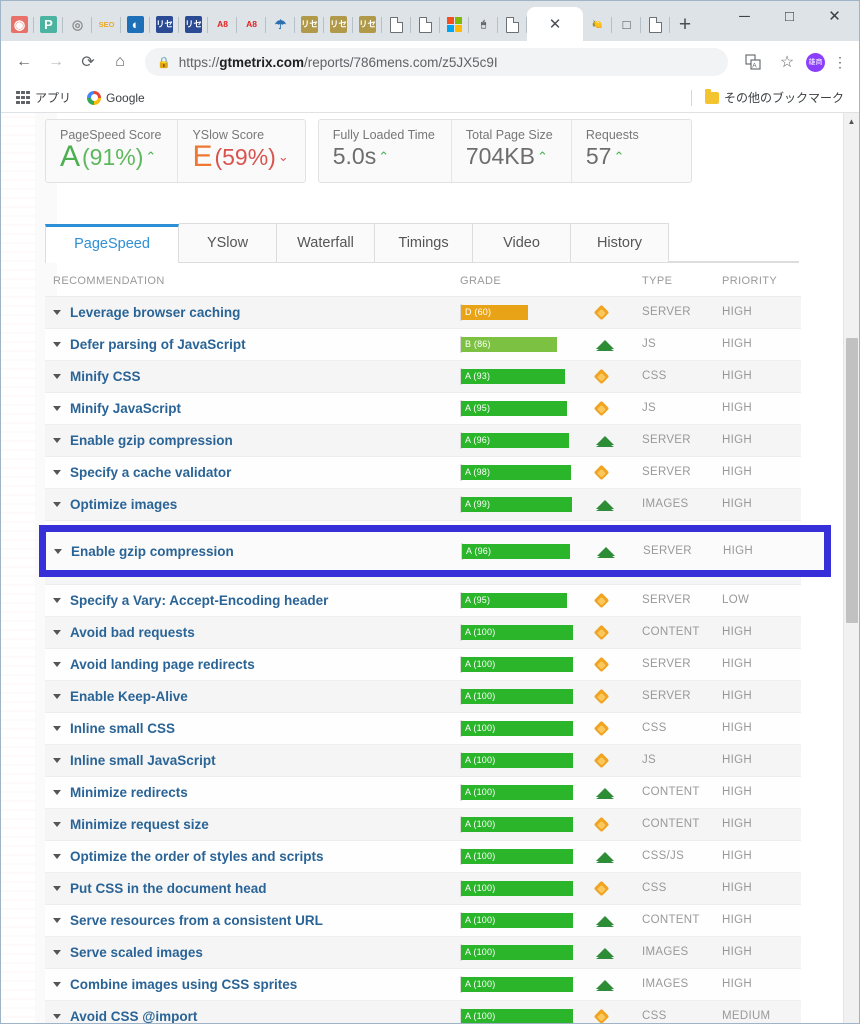 The height and width of the screenshot is (1024, 860). What do you see at coordinates (626, 24) in the screenshot?
I see `tab-square: □` at bounding box center [626, 24].